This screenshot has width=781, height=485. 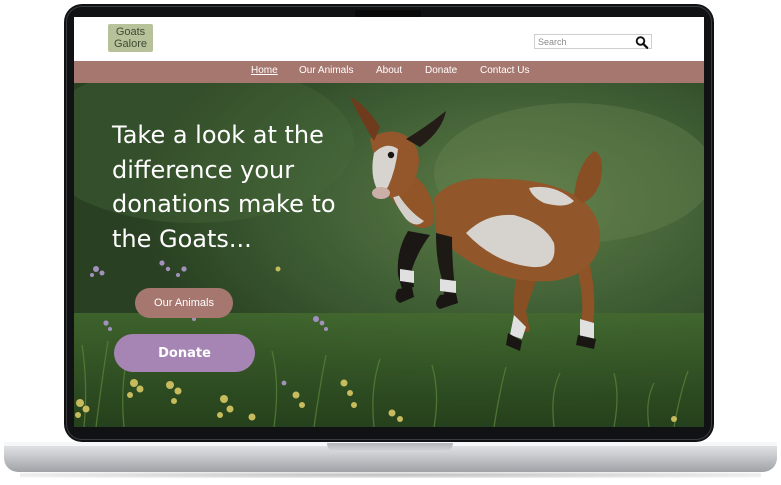 What do you see at coordinates (130, 32) in the screenshot?
I see `logo-line-1: Goats` at bounding box center [130, 32].